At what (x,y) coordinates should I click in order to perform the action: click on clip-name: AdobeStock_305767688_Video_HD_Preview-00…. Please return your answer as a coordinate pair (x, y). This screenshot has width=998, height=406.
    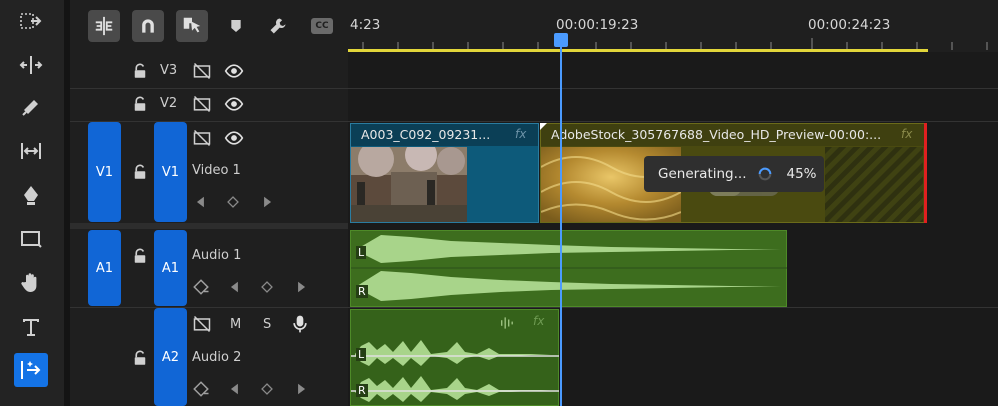
    Looking at the image, I should click on (716, 134).